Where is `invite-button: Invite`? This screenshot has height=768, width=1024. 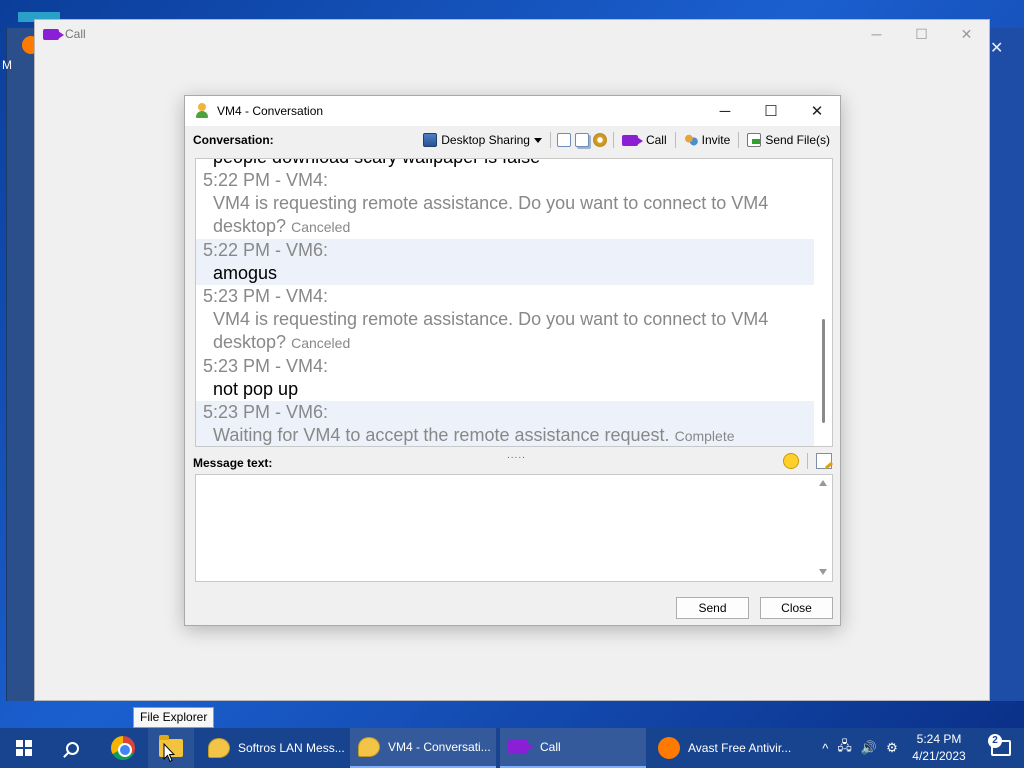
invite-button: Invite is located at coordinates (707, 140).